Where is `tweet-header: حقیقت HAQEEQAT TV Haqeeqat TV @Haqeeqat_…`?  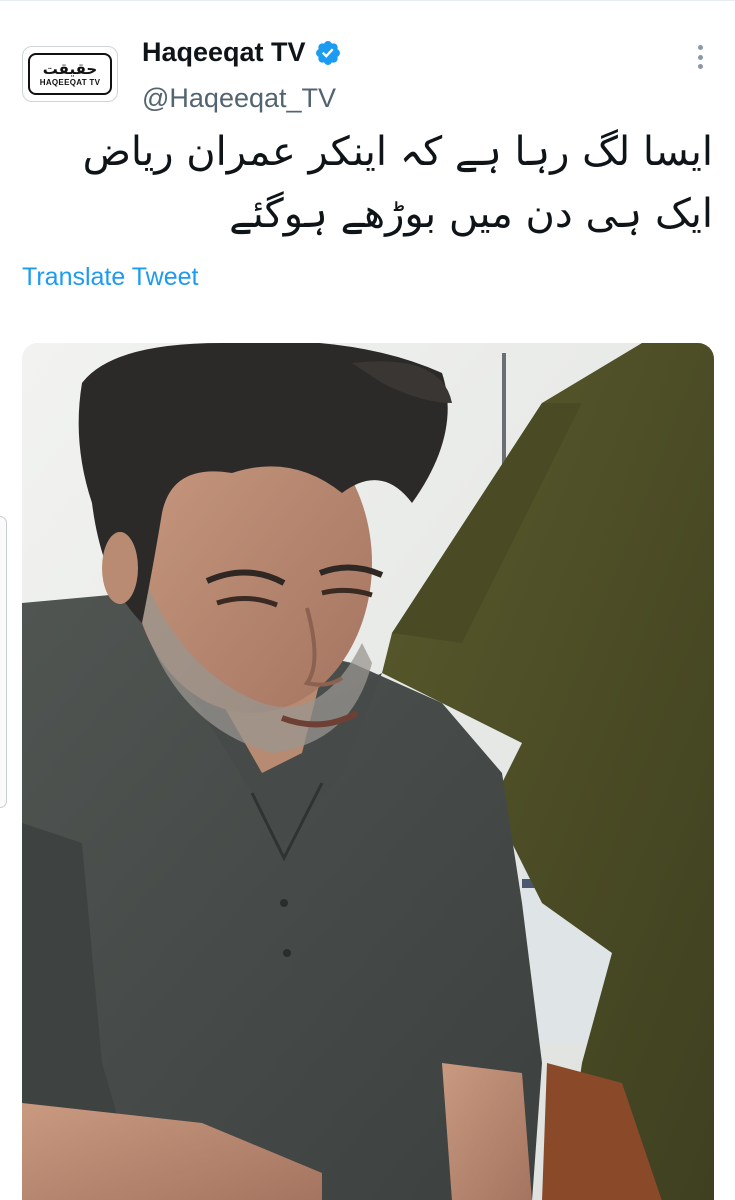 tweet-header: حقیقت HAQEEQAT TV Haqeeqat TV @Haqeeqat_… is located at coordinates (367, 66).